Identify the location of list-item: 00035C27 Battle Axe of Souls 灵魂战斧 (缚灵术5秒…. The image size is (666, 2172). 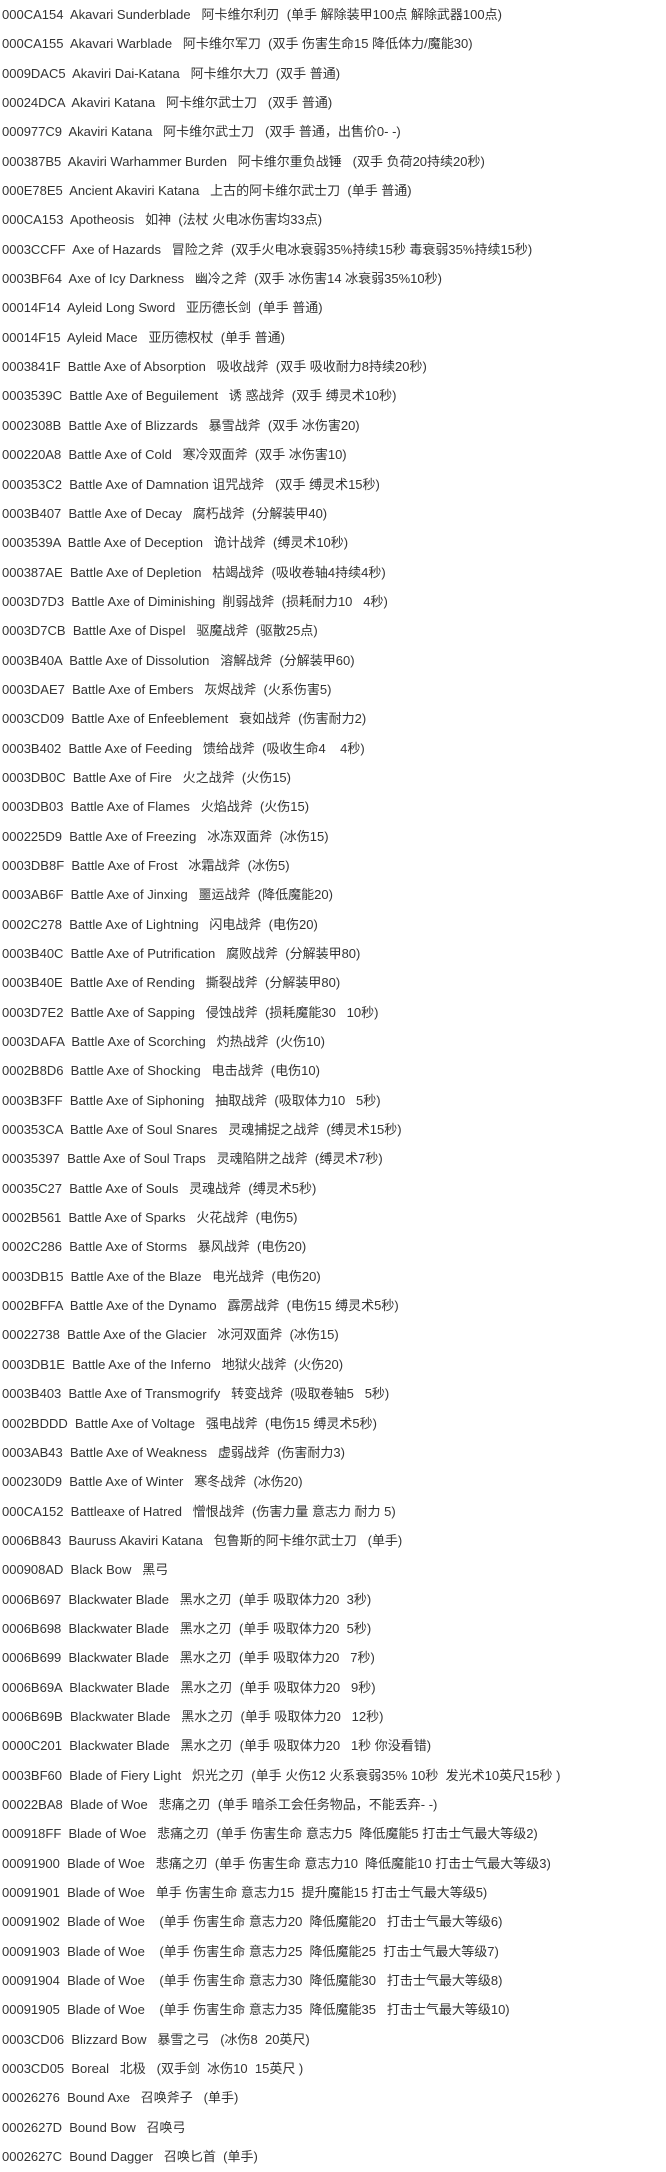
(159, 1188).